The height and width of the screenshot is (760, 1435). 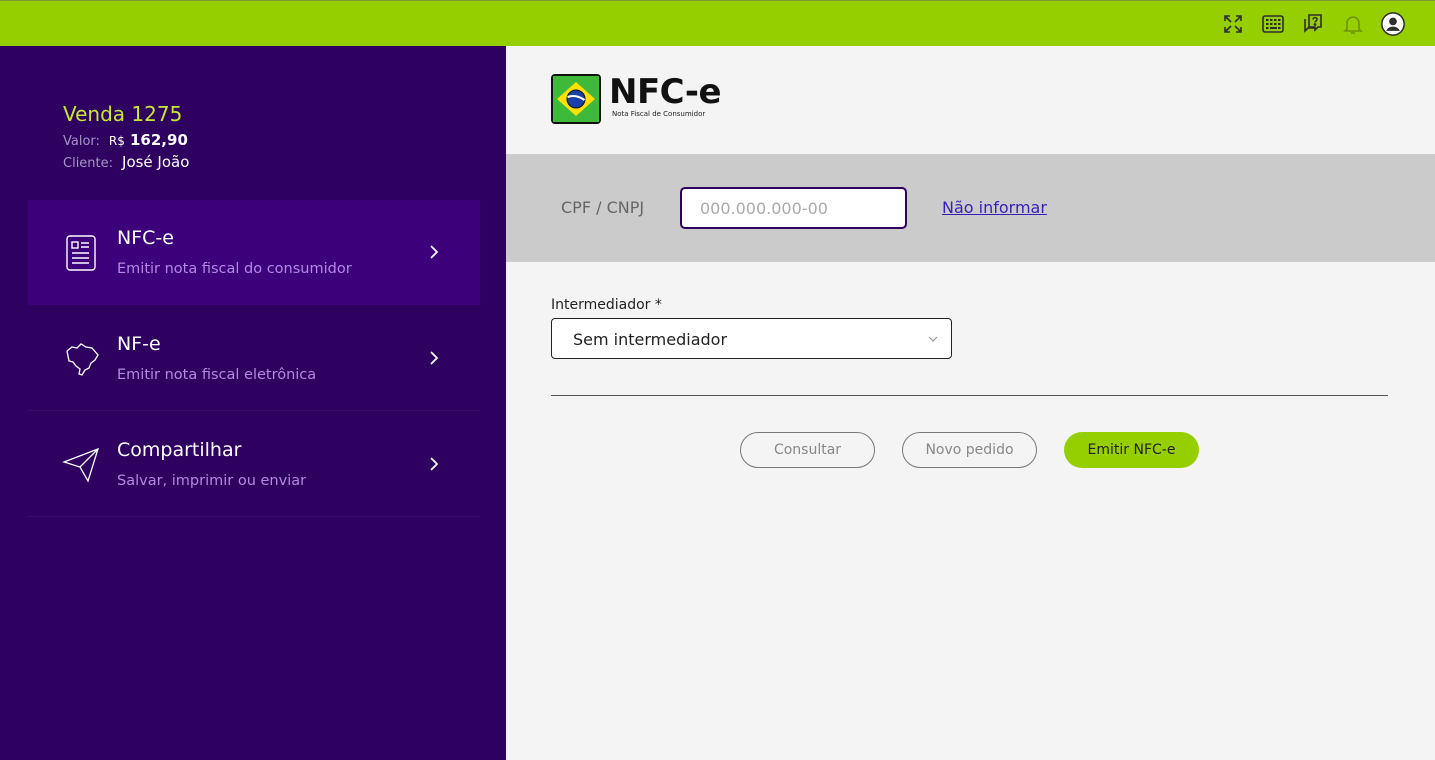 What do you see at coordinates (217, 375) in the screenshot?
I see `menu-item-subtitle: Emitir nota fiscal eletrônica` at bounding box center [217, 375].